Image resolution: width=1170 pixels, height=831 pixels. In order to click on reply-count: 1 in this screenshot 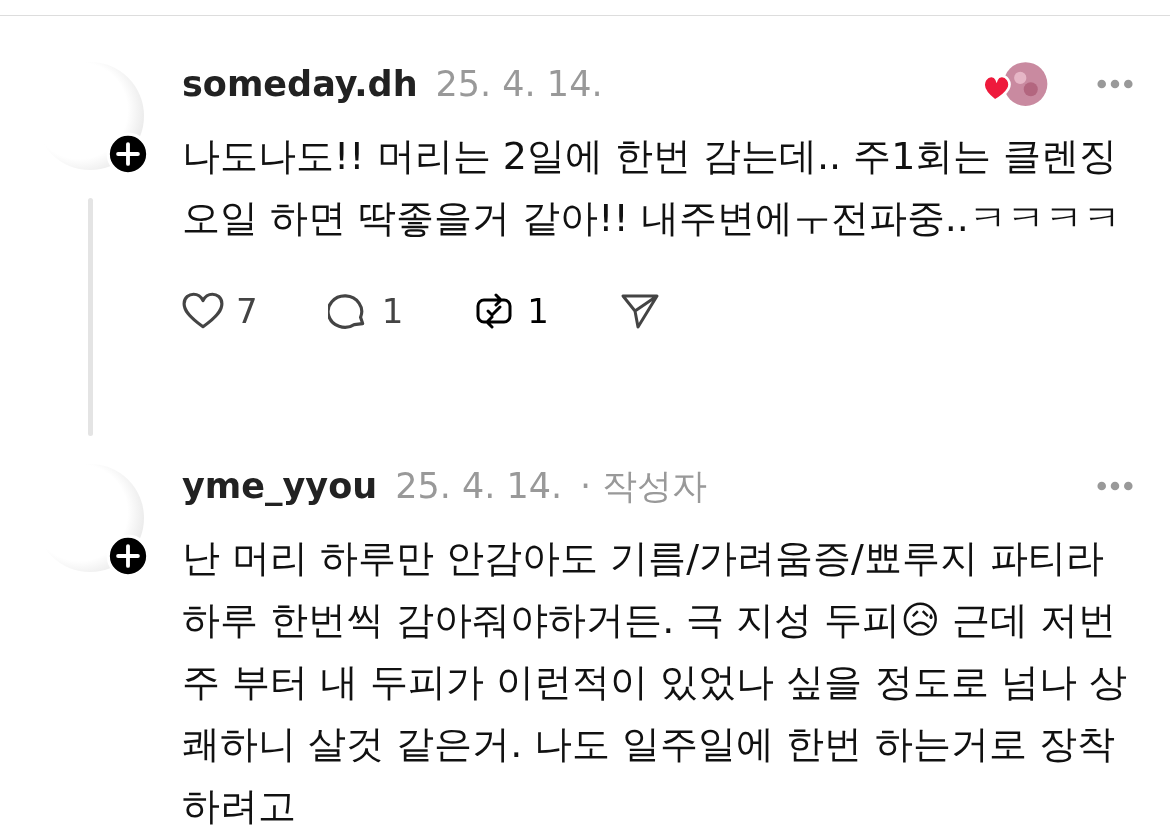, I will do `click(392, 311)`.